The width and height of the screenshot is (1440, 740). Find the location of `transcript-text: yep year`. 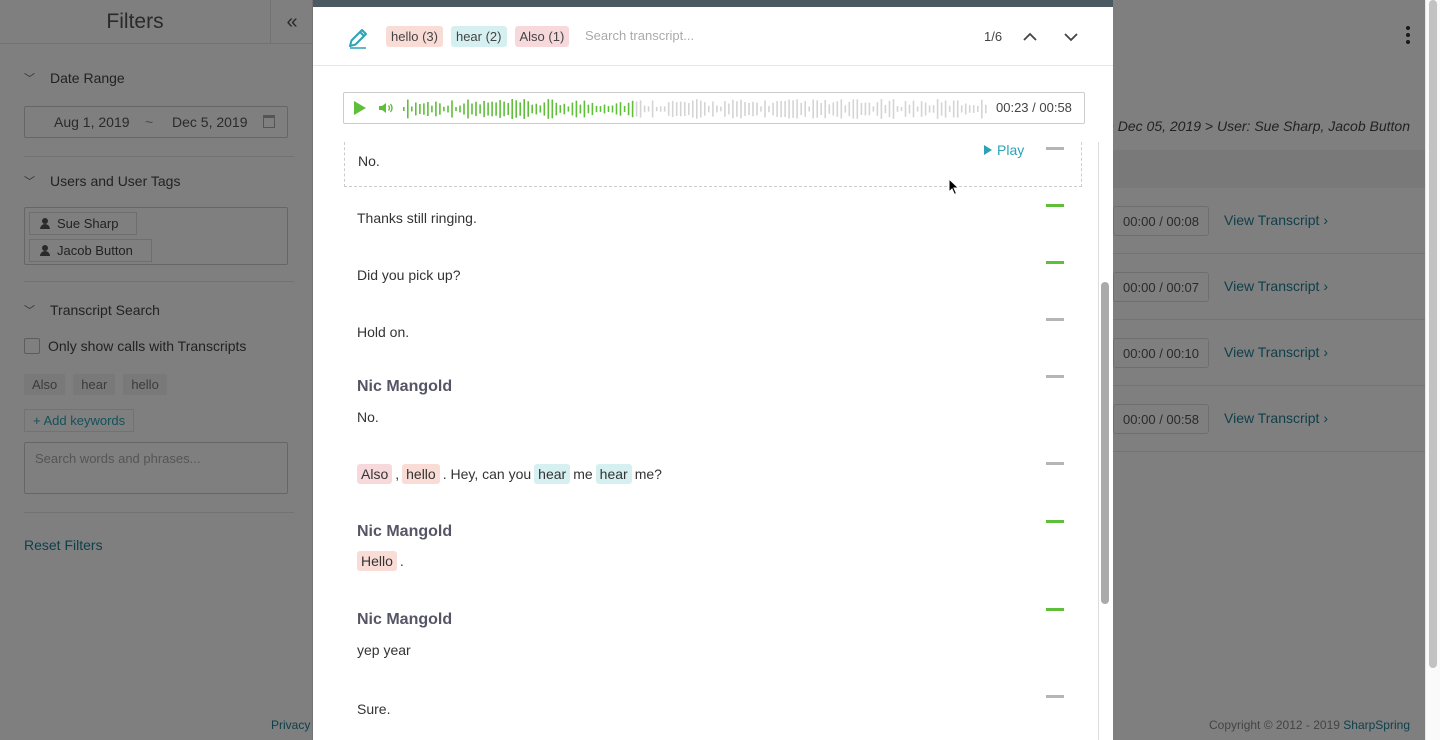

transcript-text: yep year is located at coordinates (384, 650).